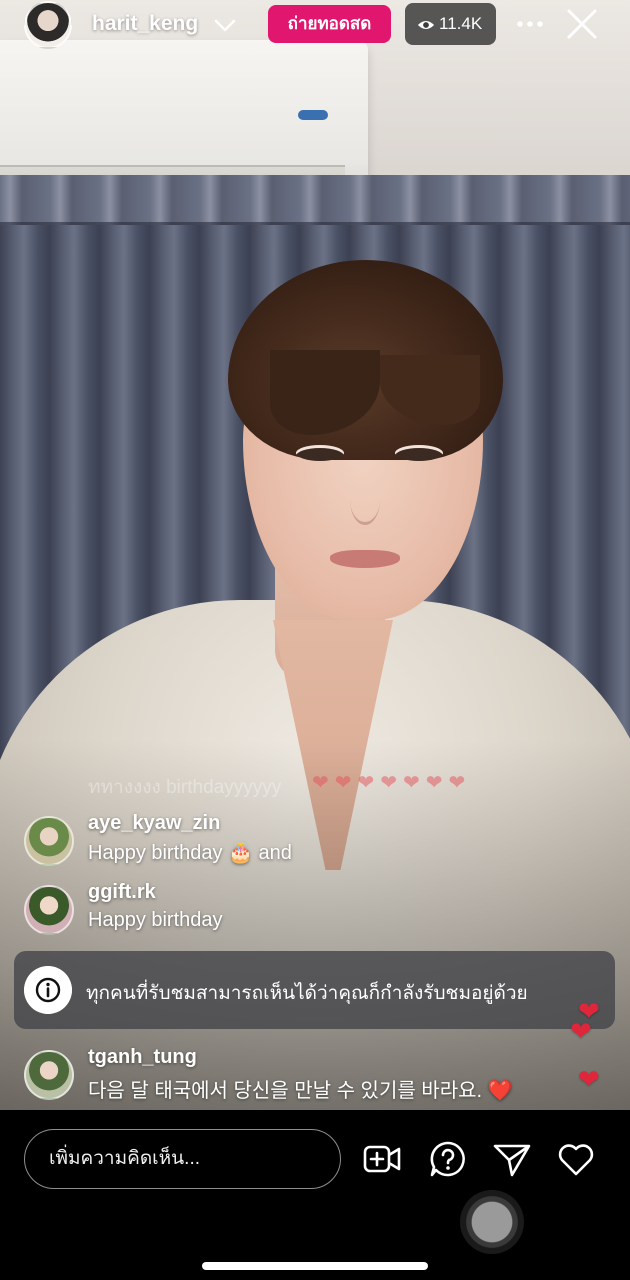 This screenshot has width=630, height=1280. I want to click on comment-item: aye_kyaw_zin Happy birthday 🎂 and, so click(304, 842).